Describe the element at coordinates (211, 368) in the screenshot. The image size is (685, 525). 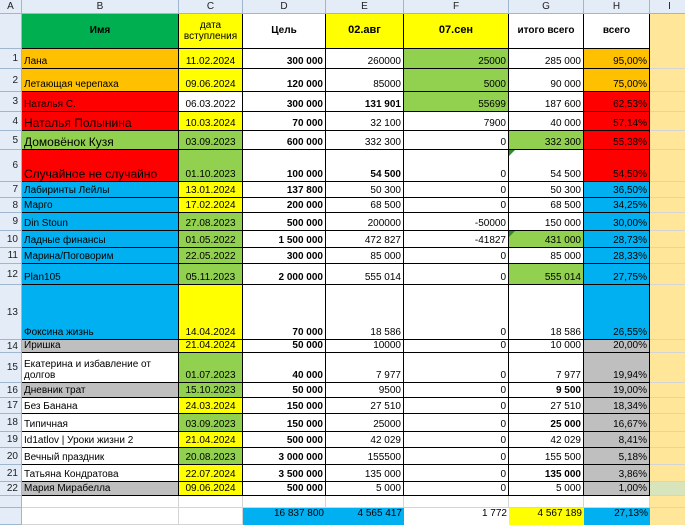
I see `cell-date: 01.07.2023` at that location.